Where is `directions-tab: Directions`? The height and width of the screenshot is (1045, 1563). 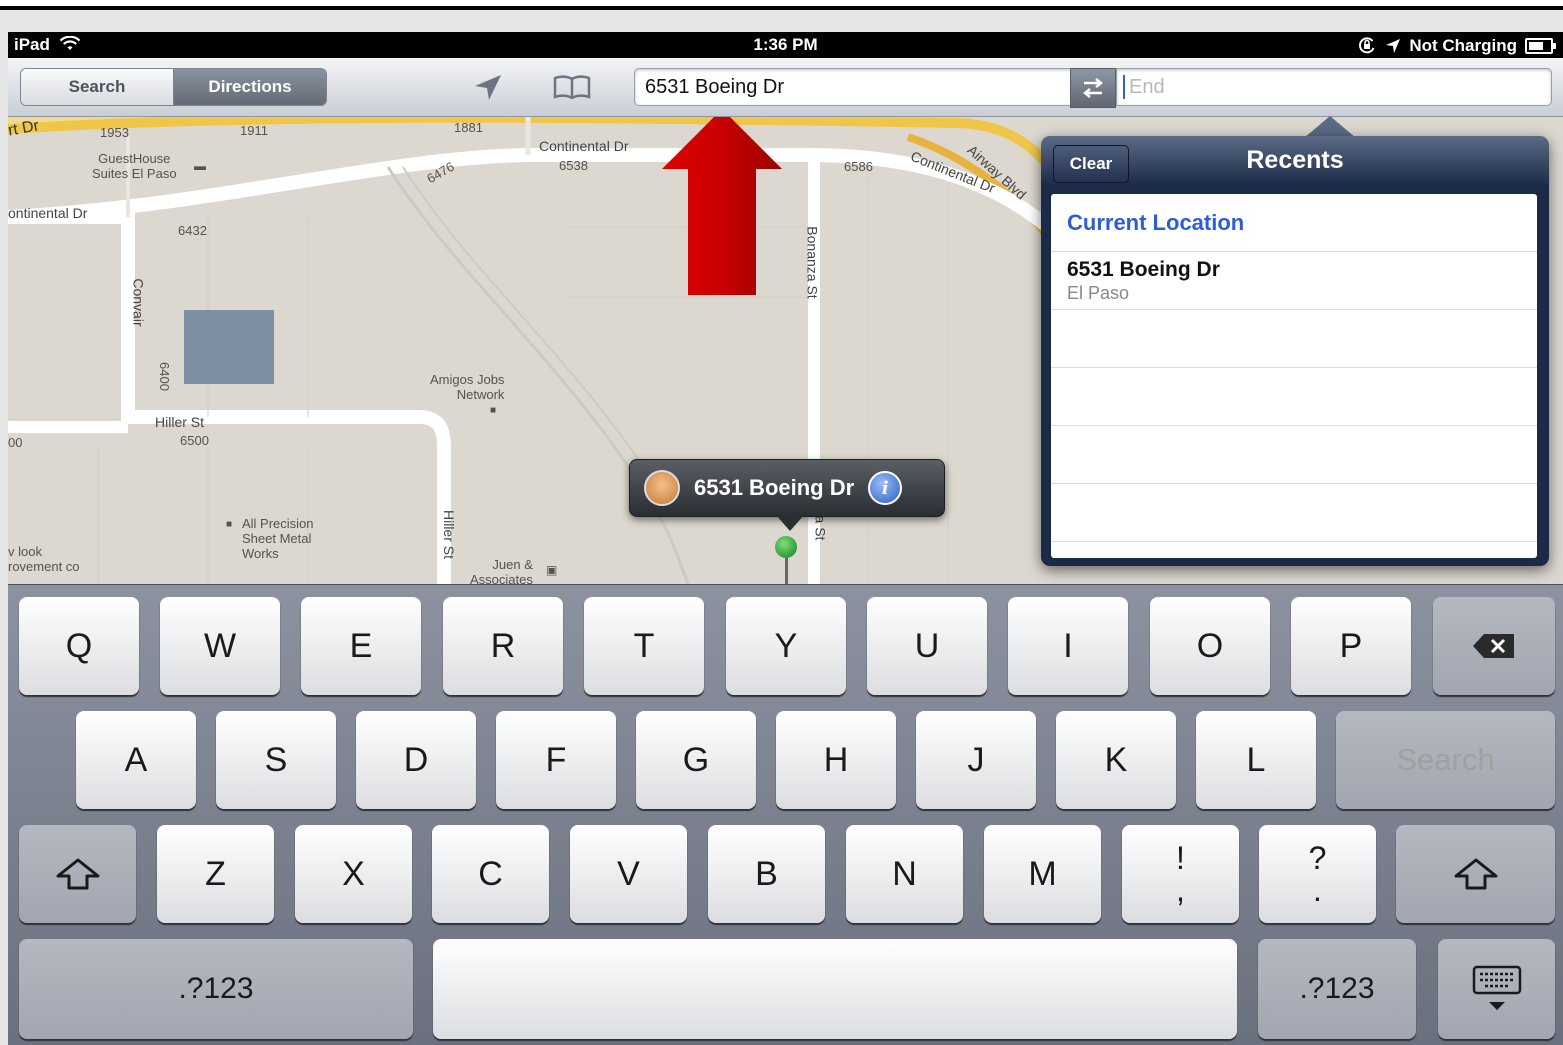
directions-tab: Directions is located at coordinates (250, 87).